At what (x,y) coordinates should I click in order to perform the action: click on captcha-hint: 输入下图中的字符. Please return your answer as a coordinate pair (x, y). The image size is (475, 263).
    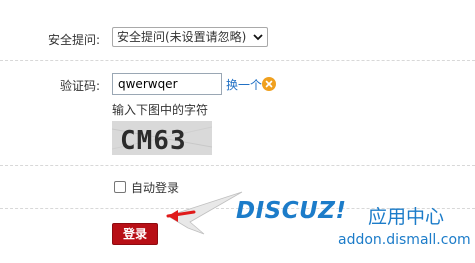
    Looking at the image, I should click on (160, 110).